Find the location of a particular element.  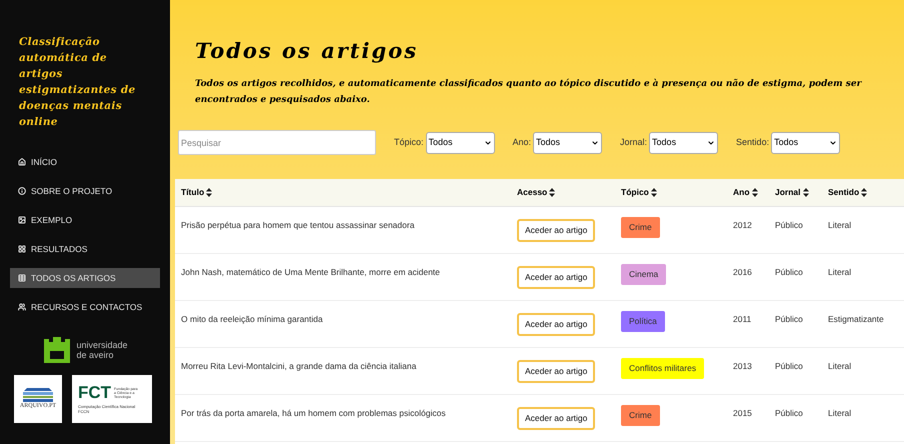

table-cell: John Nash, matemático de Uma Mente Brilhante, morre em acidente is located at coordinates (310, 272).